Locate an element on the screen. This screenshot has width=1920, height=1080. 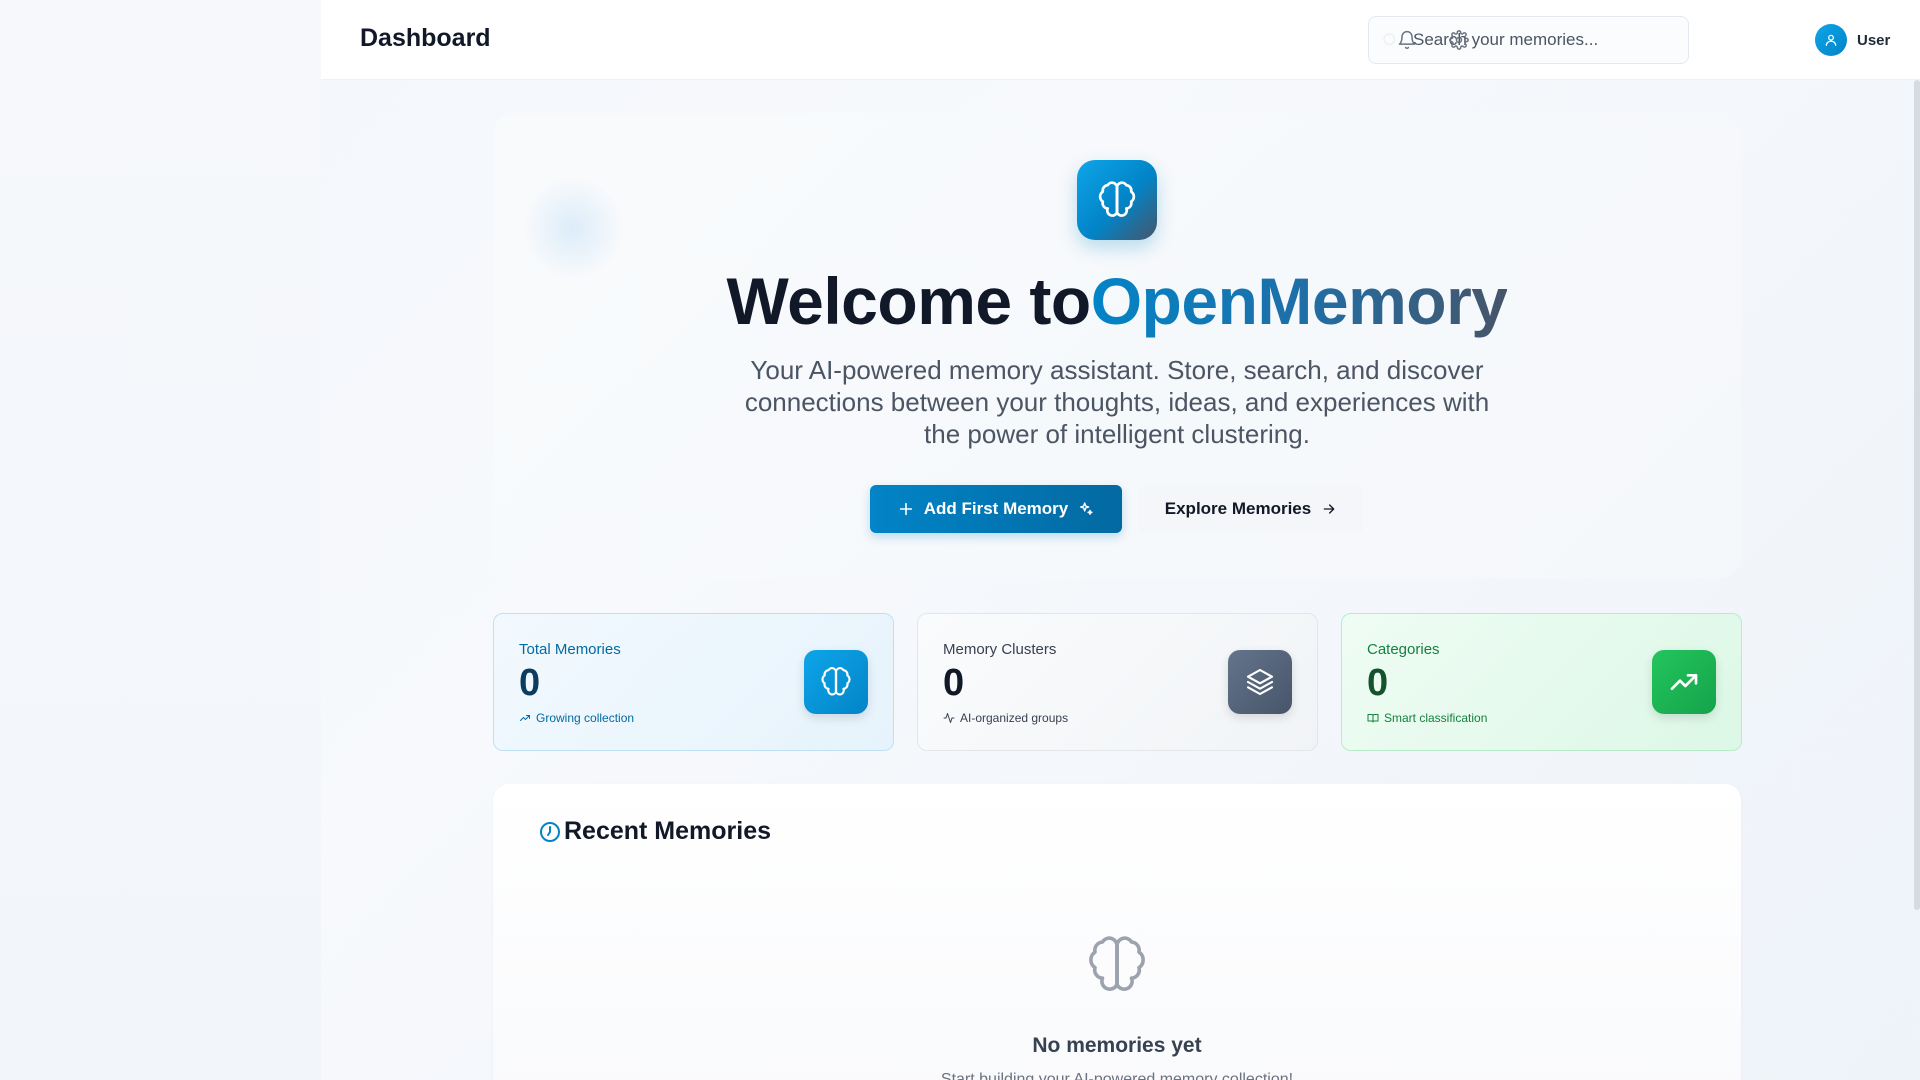
stat-label: Categories is located at coordinates (1403, 649).